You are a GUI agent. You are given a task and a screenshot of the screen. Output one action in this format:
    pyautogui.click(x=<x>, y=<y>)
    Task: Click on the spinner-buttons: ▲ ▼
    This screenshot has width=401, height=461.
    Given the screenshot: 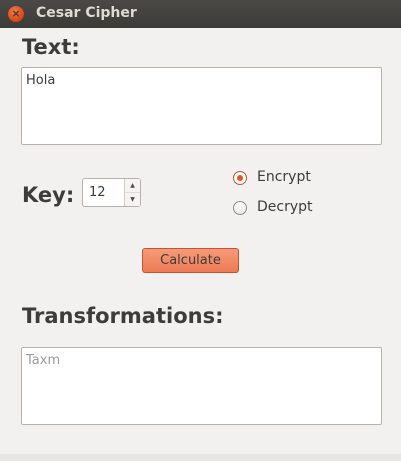 What is the action you would take?
    pyautogui.click(x=132, y=192)
    